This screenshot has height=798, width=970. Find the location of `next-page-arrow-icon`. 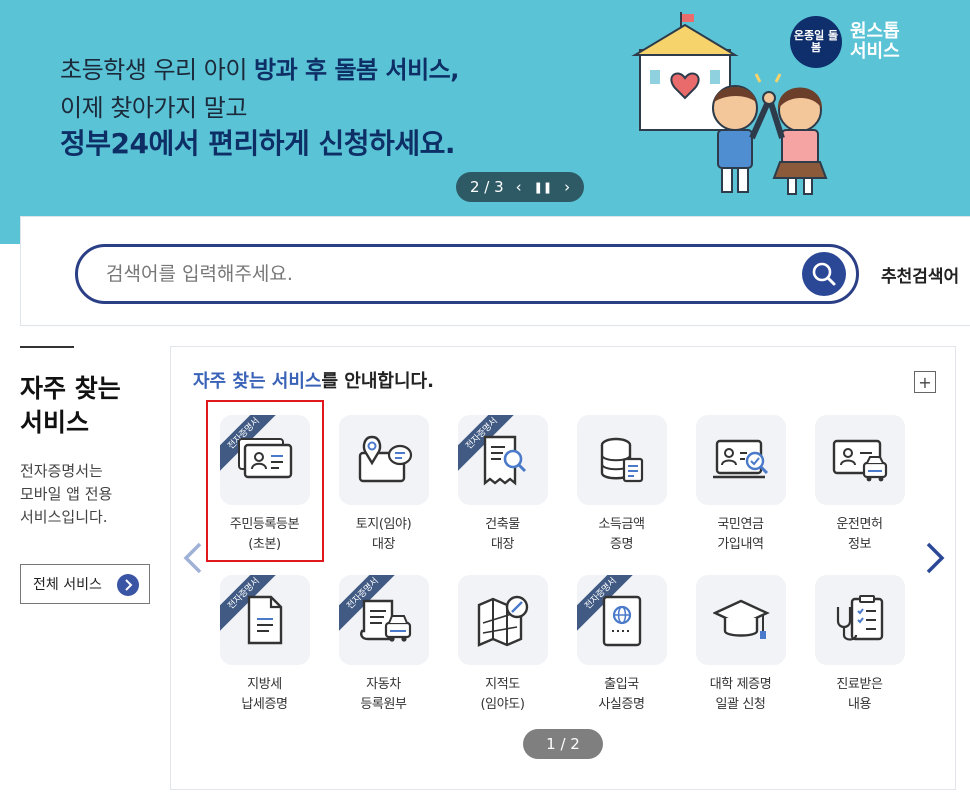

next-page-arrow-icon is located at coordinates (935, 558).